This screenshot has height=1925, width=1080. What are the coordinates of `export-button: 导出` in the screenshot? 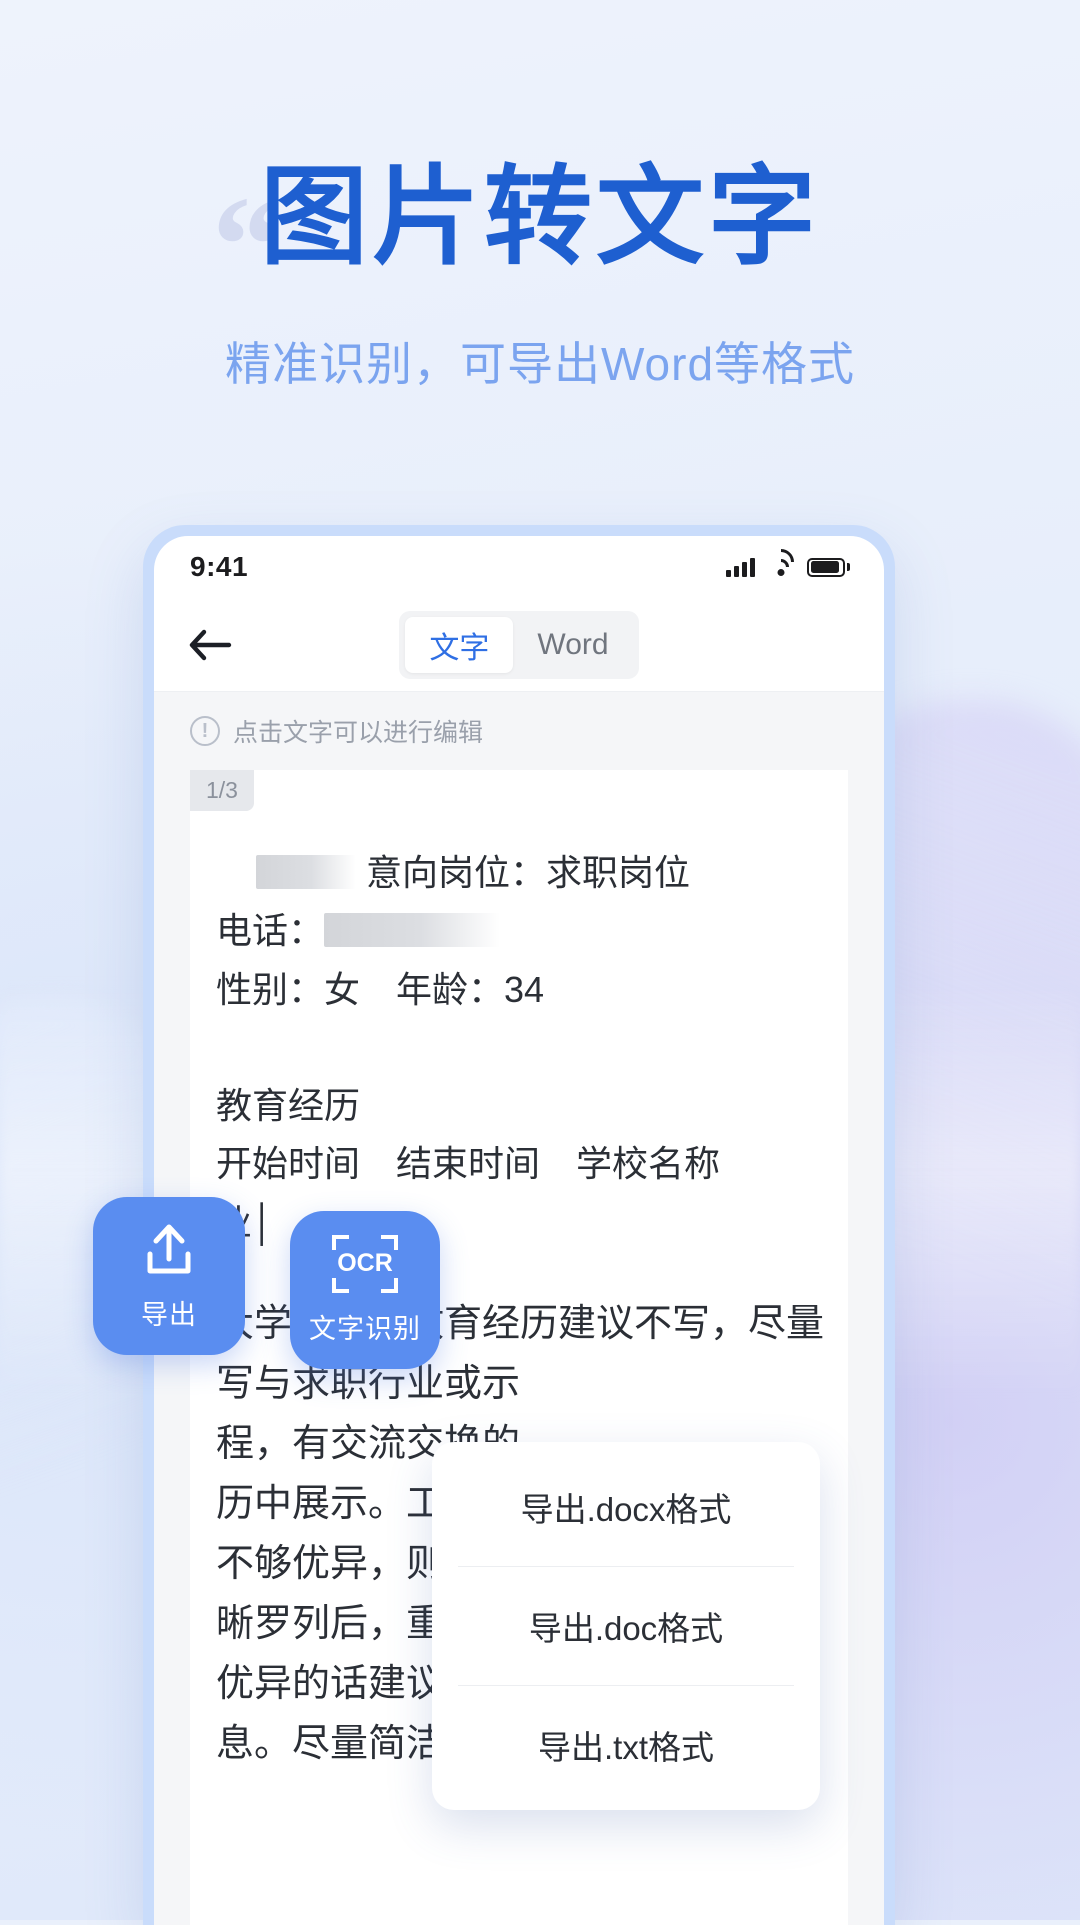 It's located at (169, 1276).